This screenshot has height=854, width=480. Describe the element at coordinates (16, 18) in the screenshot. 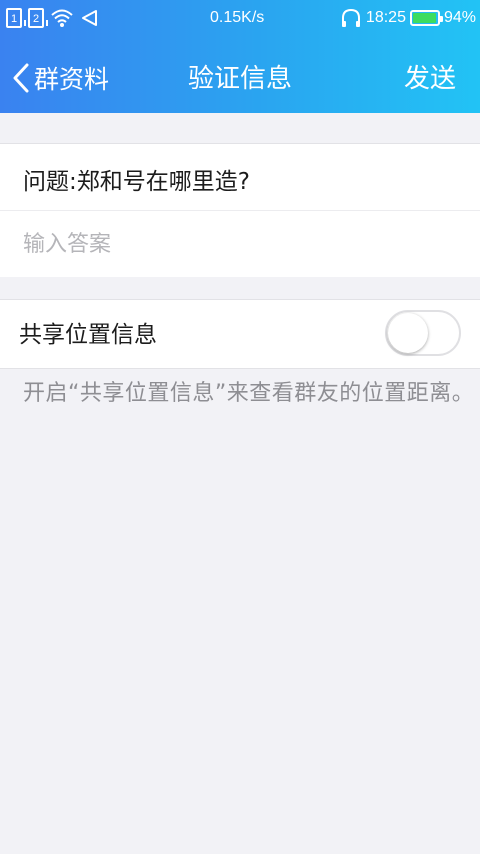

I see `sim1-icon: 1` at that location.